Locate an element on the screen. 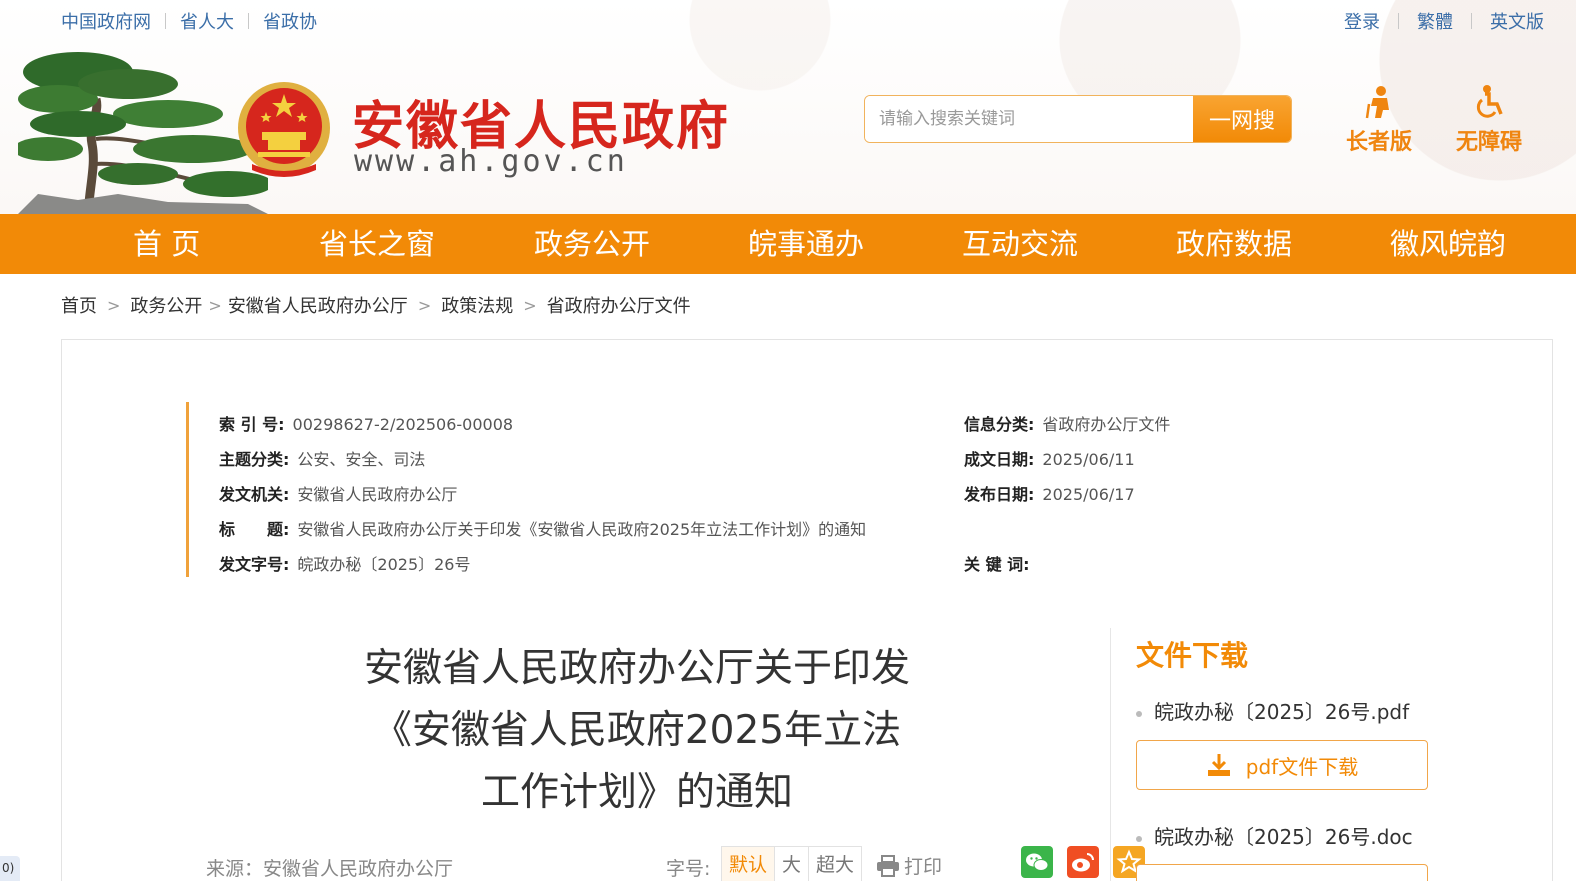 The image size is (1576, 881). search-input is located at coordinates (1029, 119).